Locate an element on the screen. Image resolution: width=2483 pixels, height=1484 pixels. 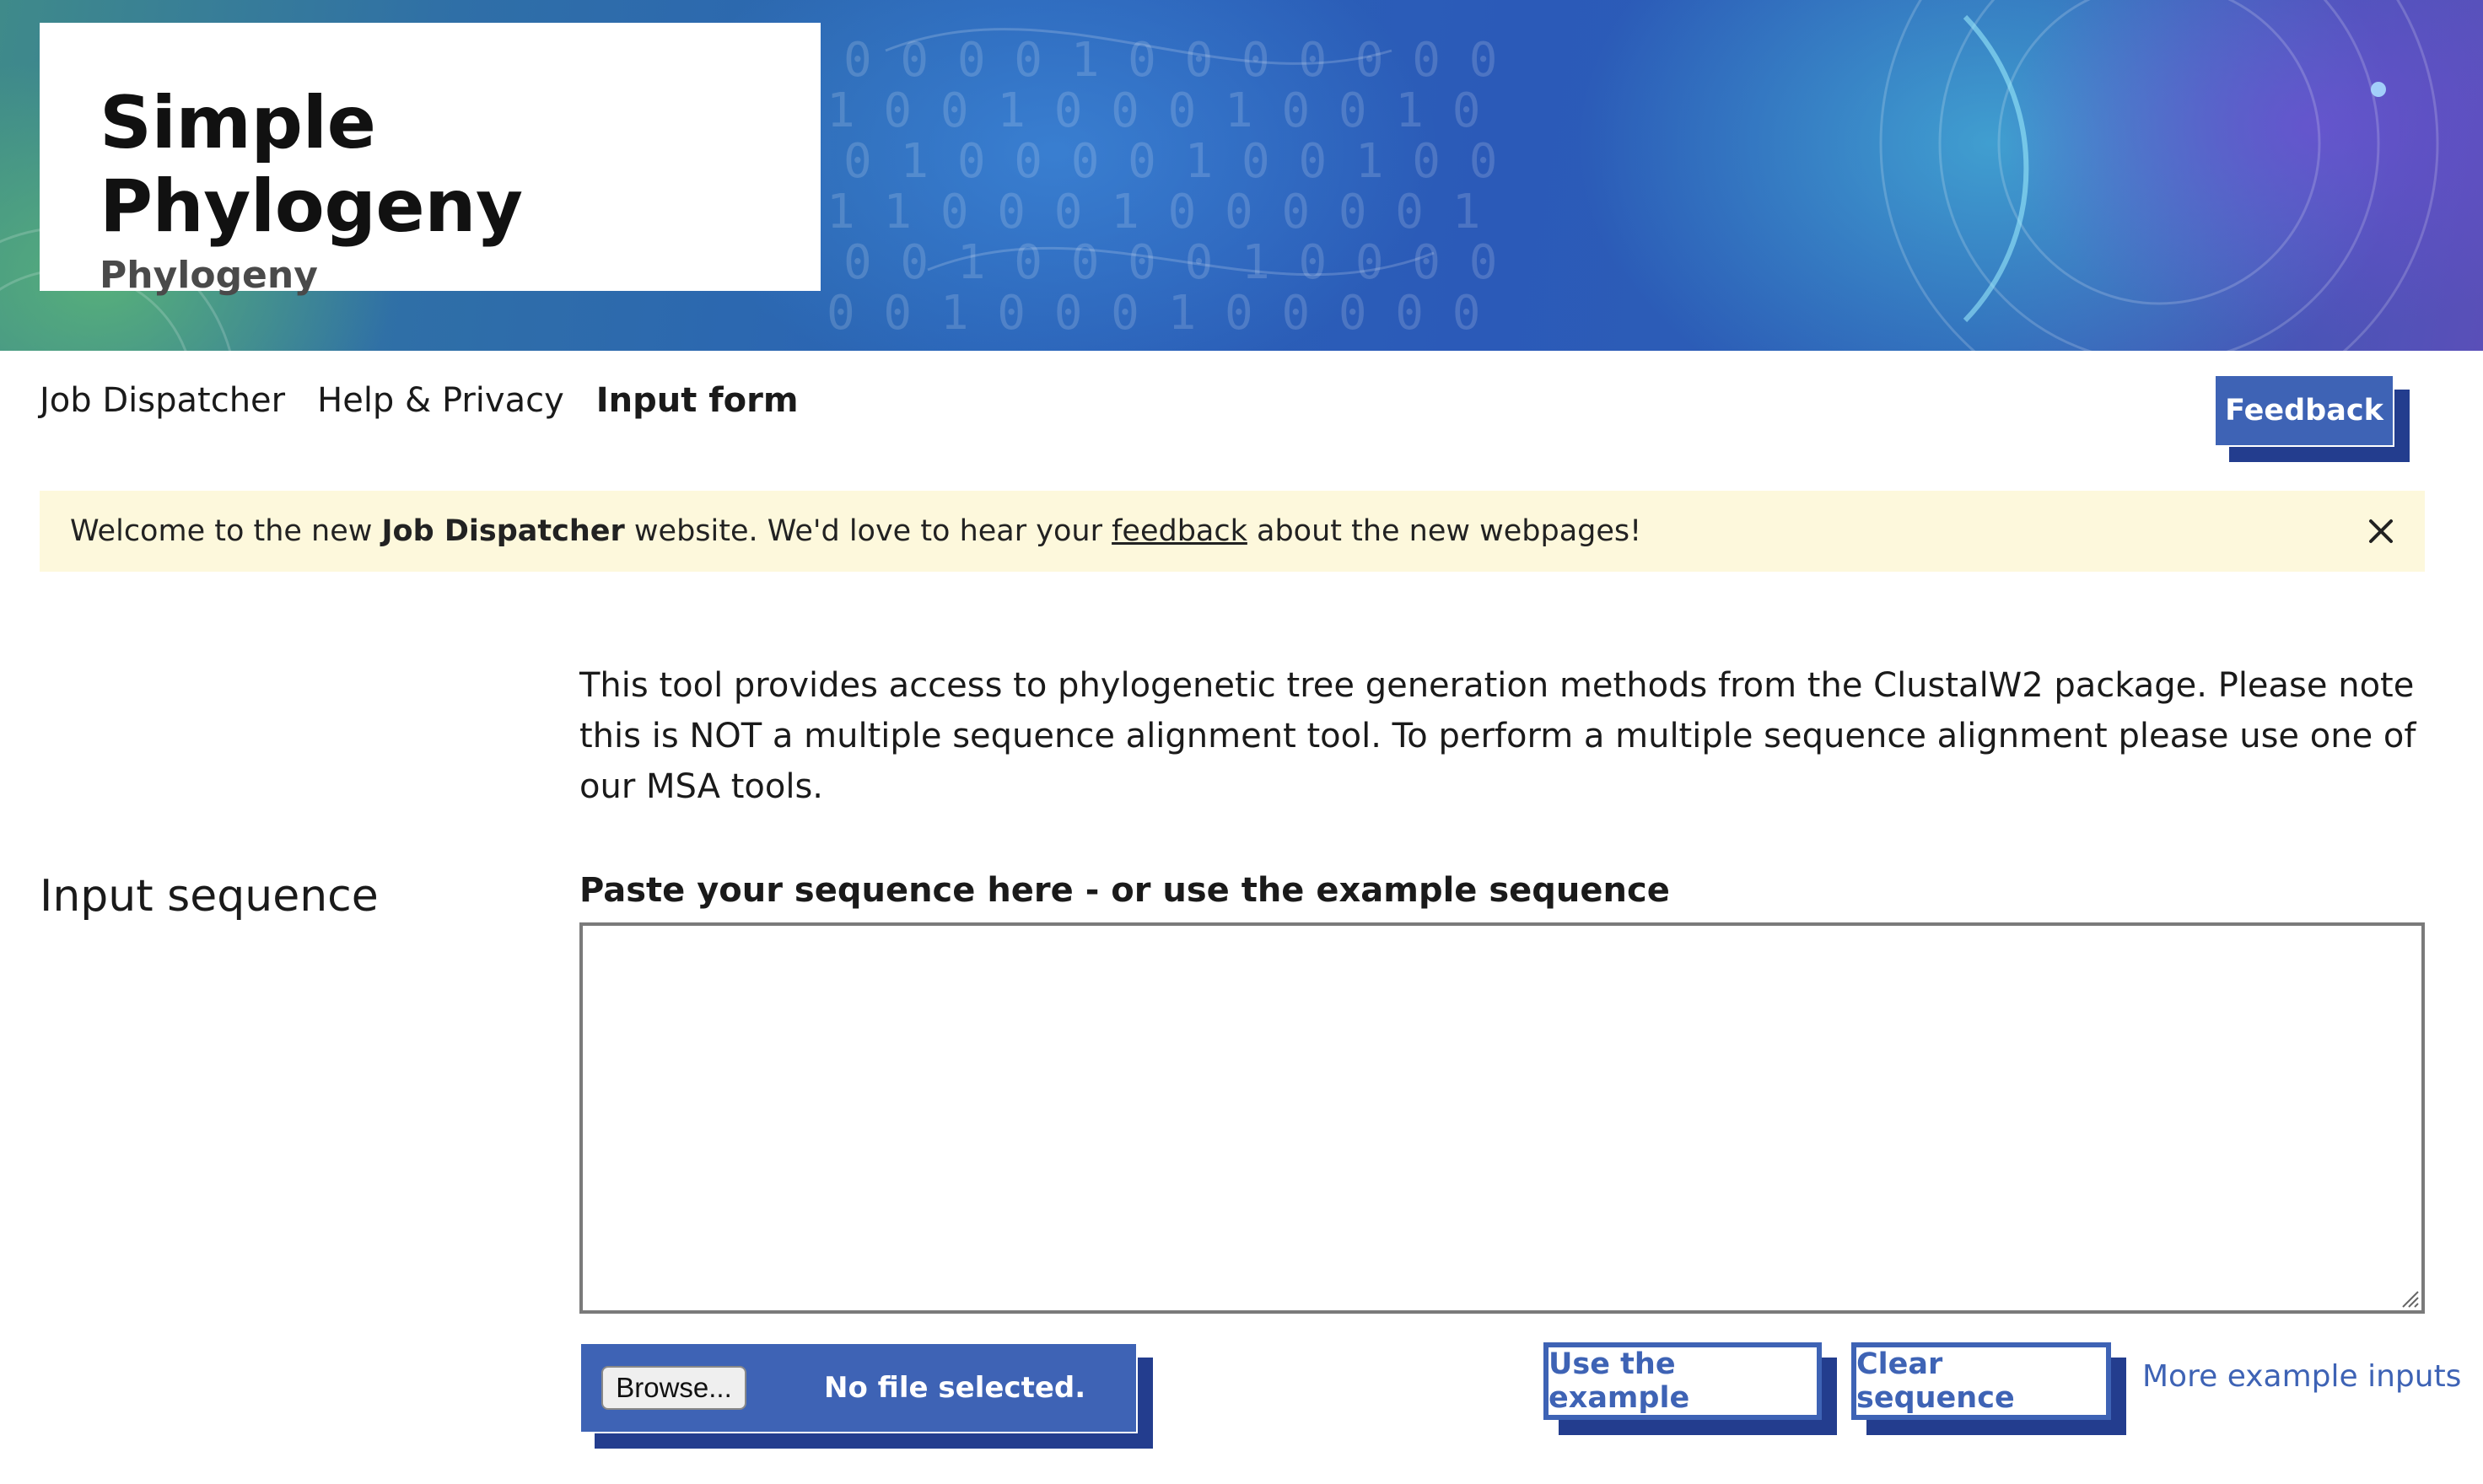
resize-grip-icon is located at coordinates (2409, 1298).